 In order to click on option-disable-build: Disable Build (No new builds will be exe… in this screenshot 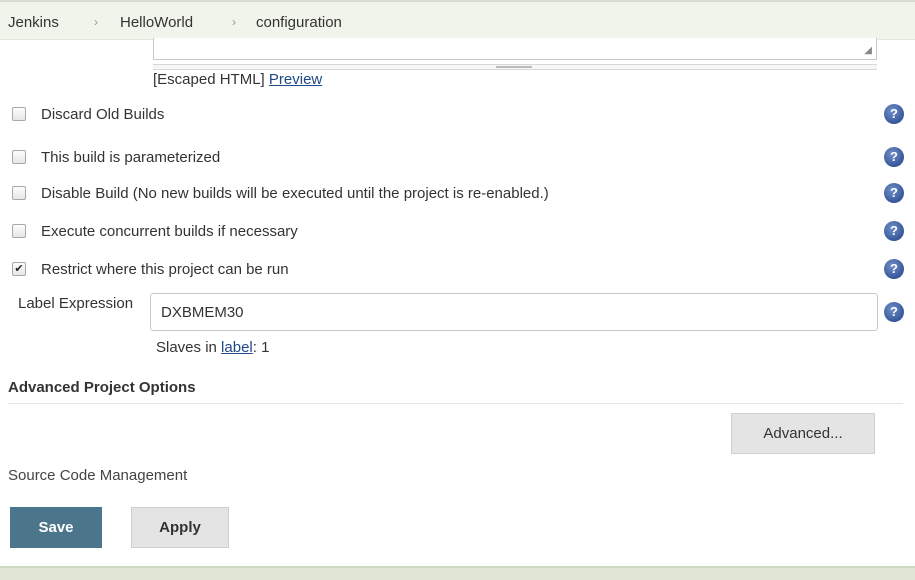, I will do `click(457, 194)`.